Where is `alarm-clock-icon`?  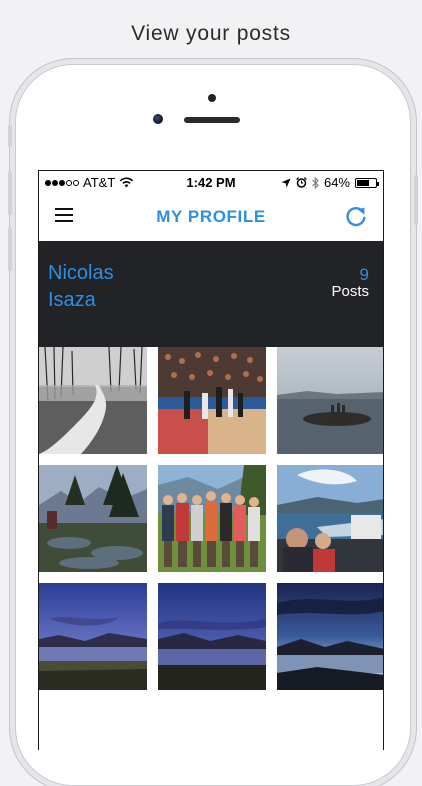 alarm-clock-icon is located at coordinates (301, 182).